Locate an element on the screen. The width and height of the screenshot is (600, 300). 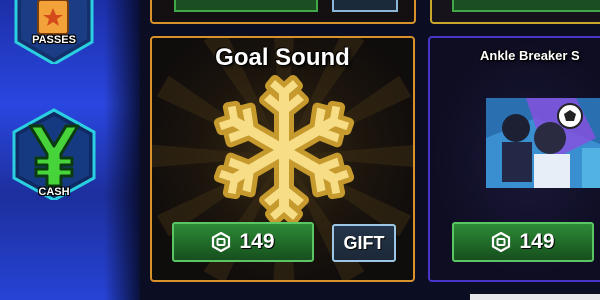
ticket-icon is located at coordinates (53, 17).